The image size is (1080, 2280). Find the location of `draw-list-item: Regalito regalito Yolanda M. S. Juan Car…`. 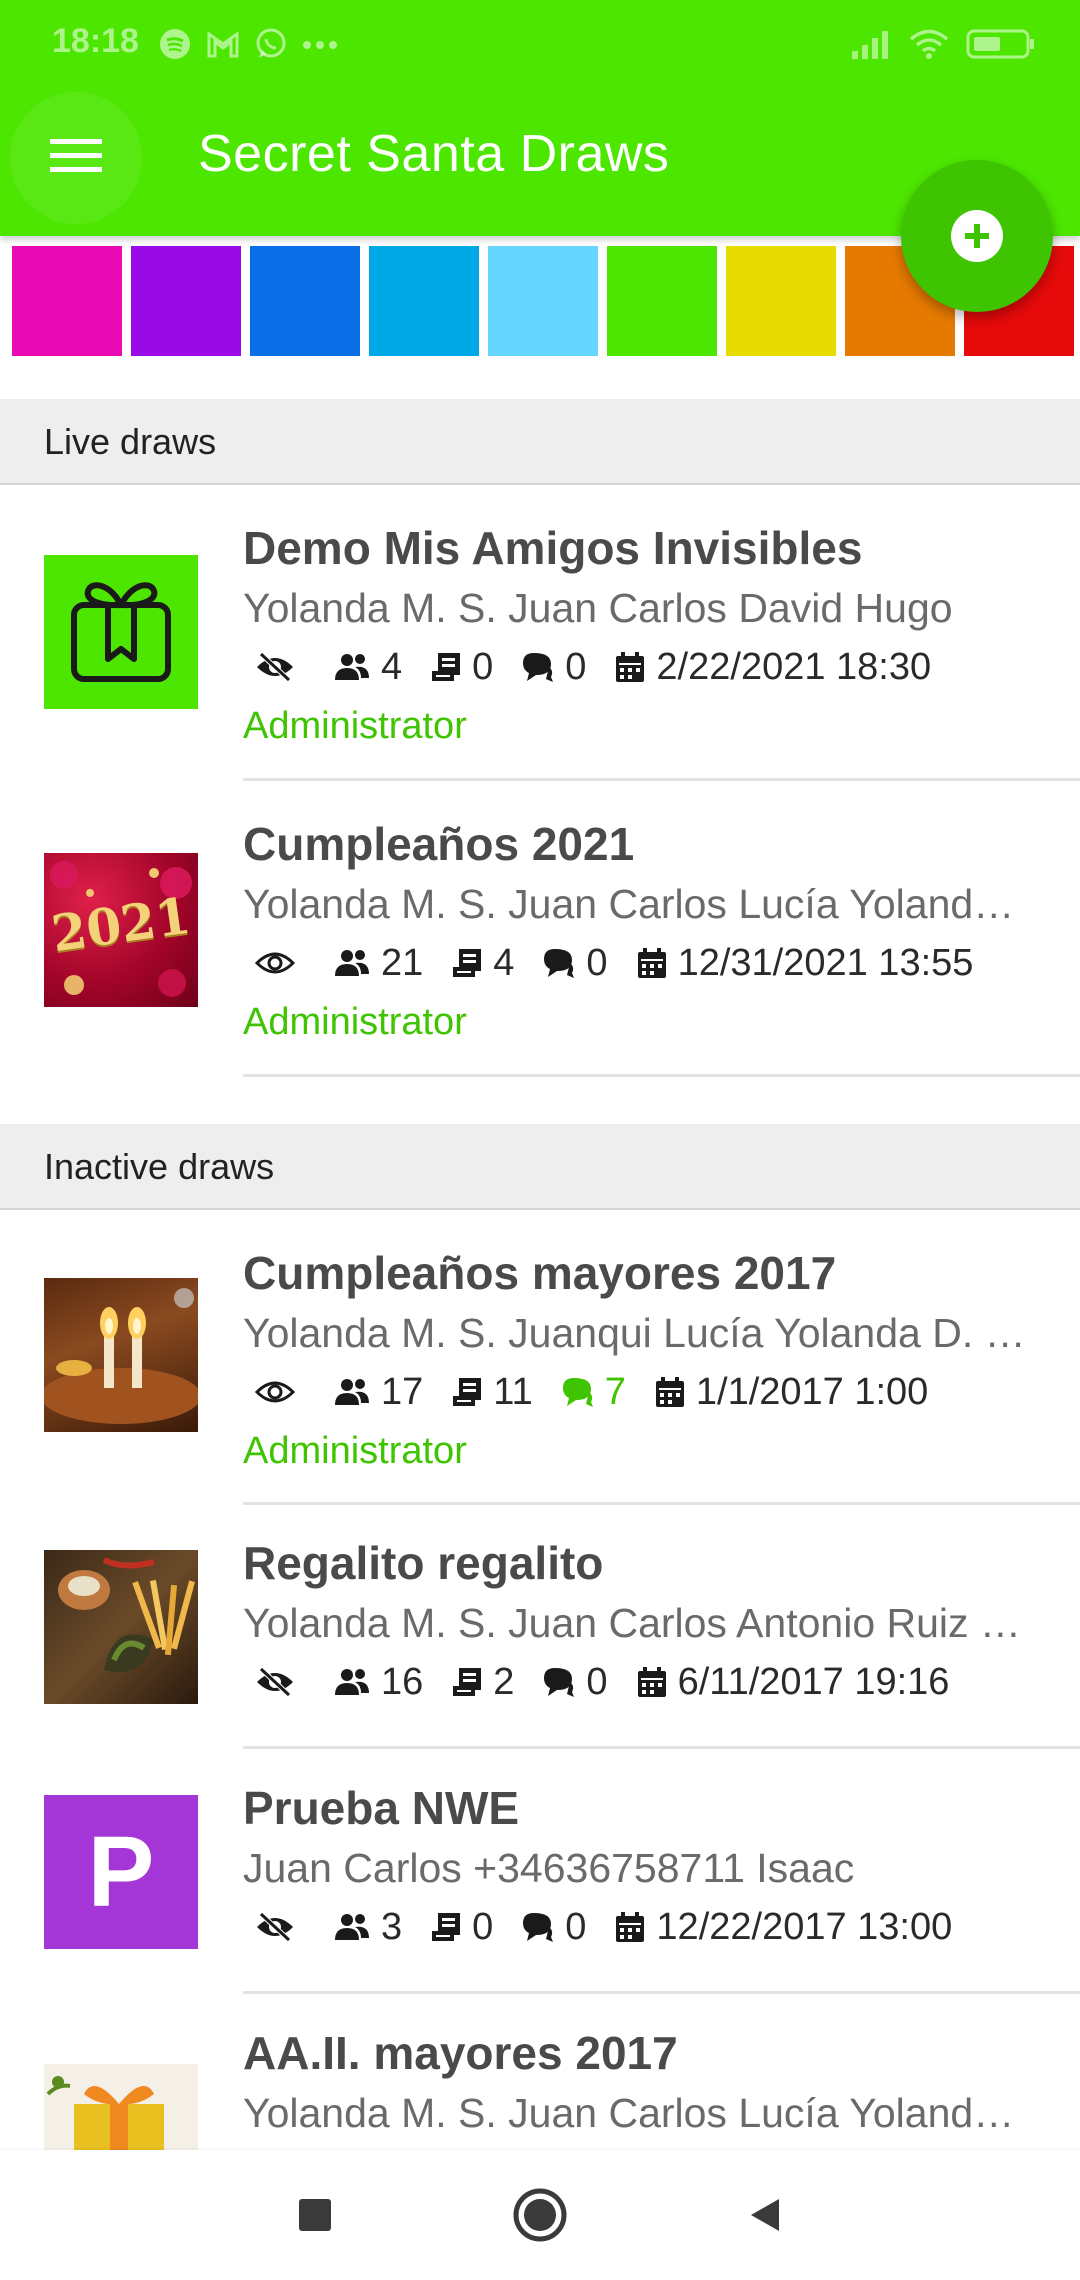

draw-list-item: Regalito regalito Yolanda M. S. Juan Car… is located at coordinates (540, 1626).